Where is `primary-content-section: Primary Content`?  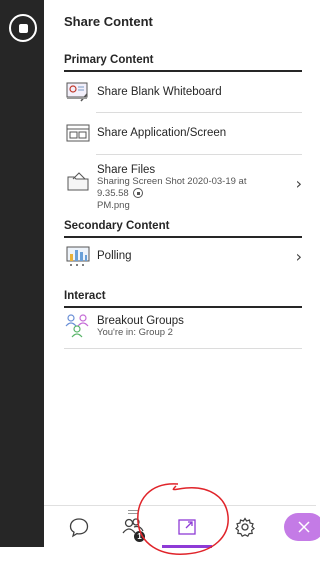 primary-content-section: Primary Content is located at coordinates (183, 63).